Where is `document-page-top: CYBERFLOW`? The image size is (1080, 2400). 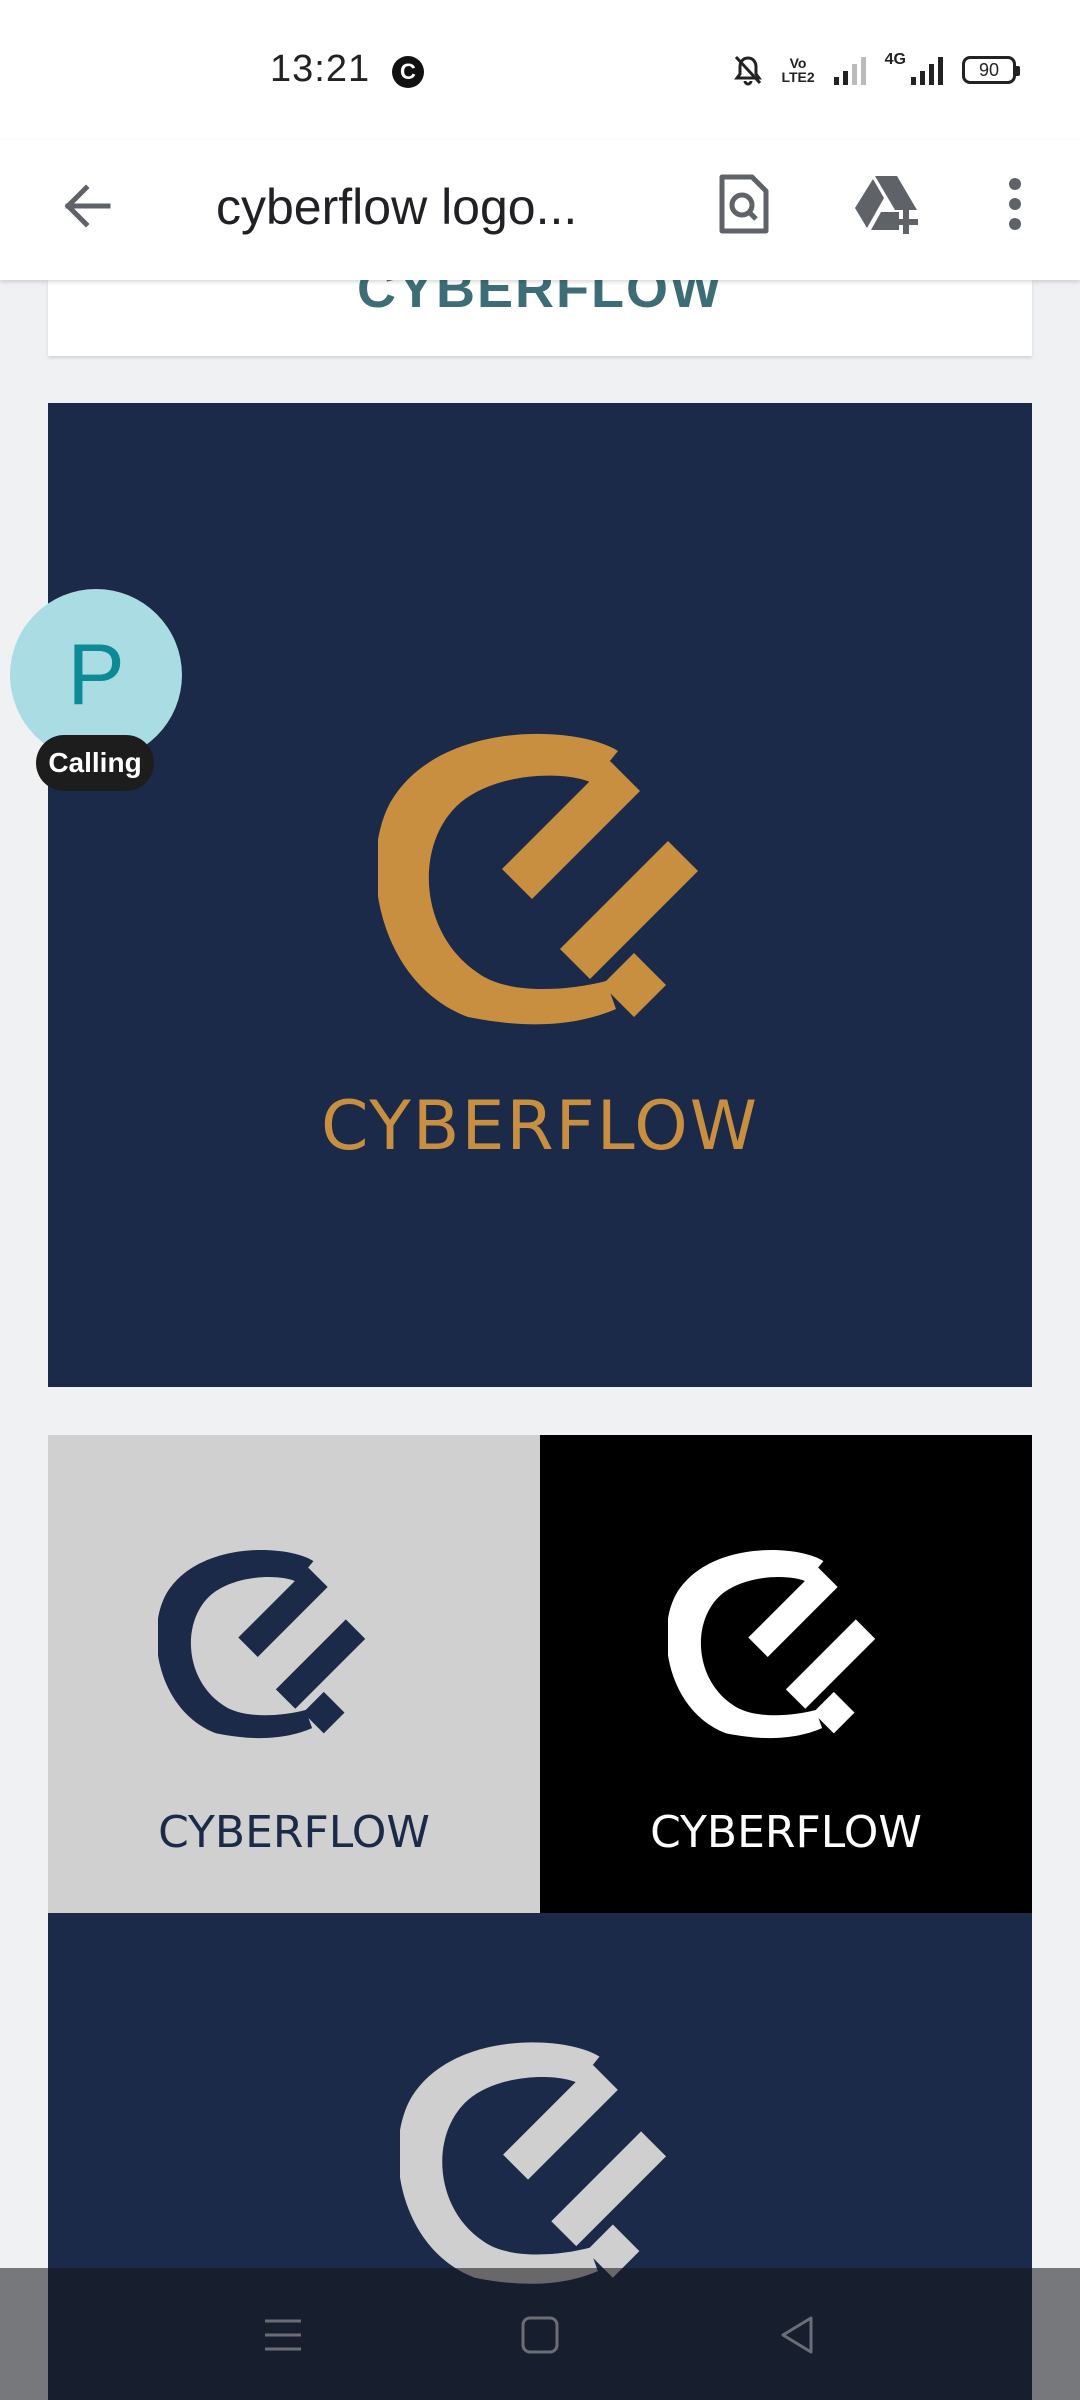
document-page-top: CYBERFLOW is located at coordinates (540, 318).